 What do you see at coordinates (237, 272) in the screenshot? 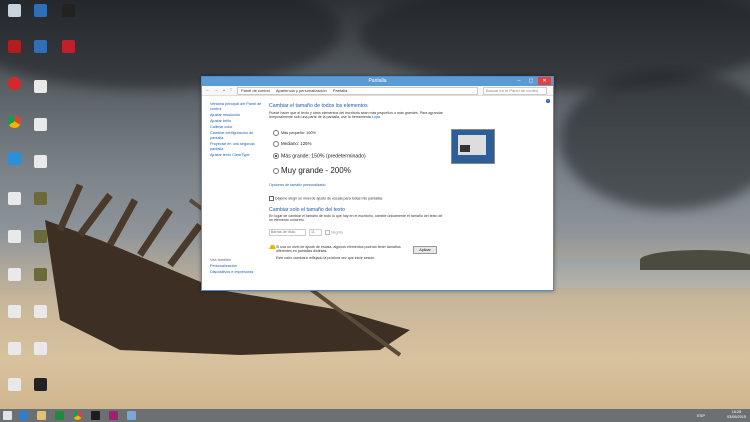
I see `see-also-devices: Dispositivos e impresoras` at bounding box center [237, 272].